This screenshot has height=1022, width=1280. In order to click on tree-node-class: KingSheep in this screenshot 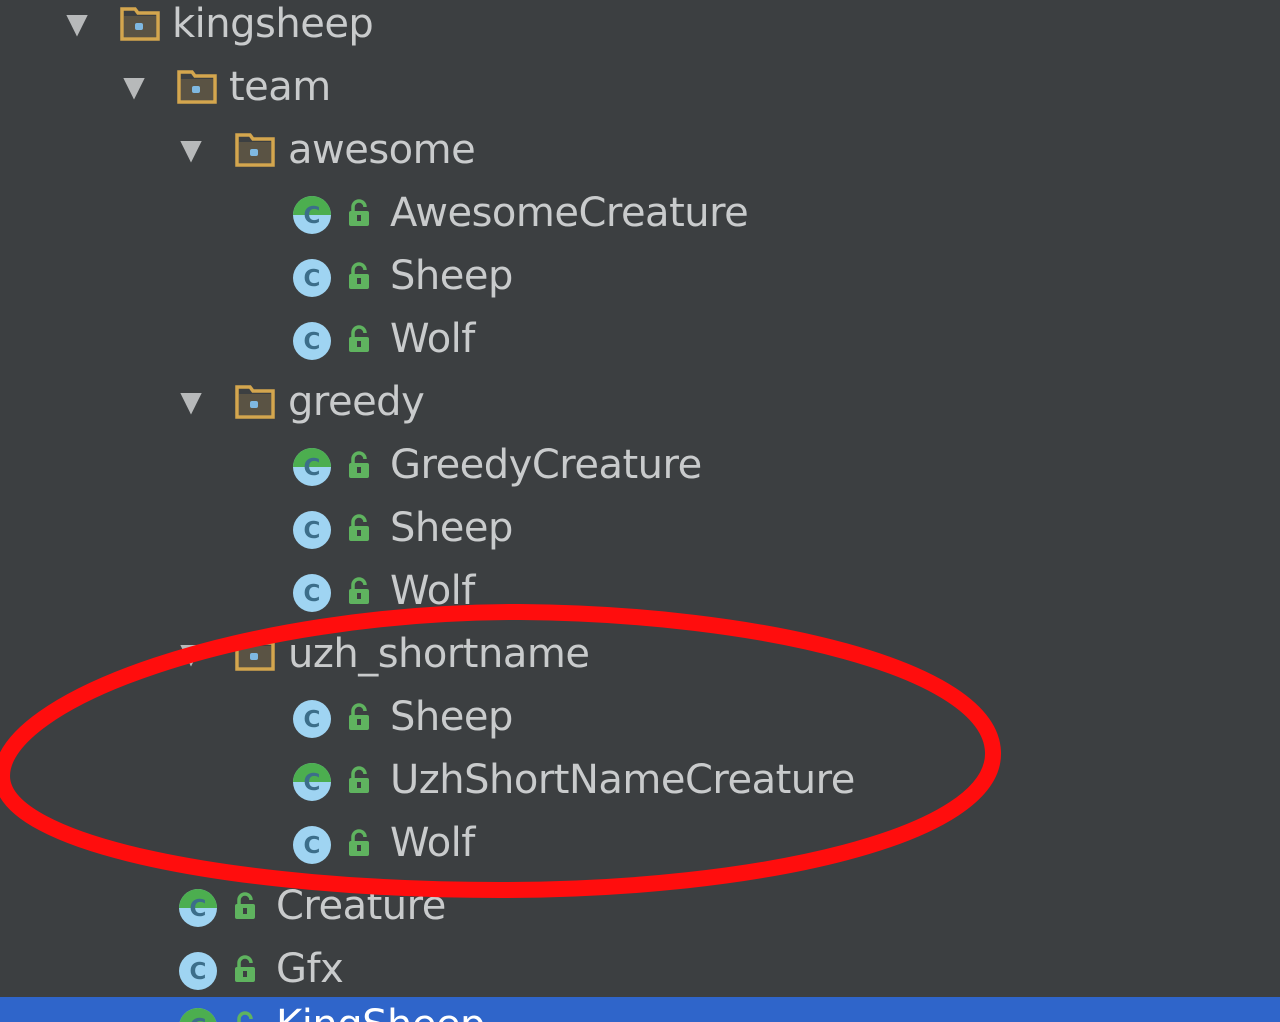, I will do `click(640, 1009)`.